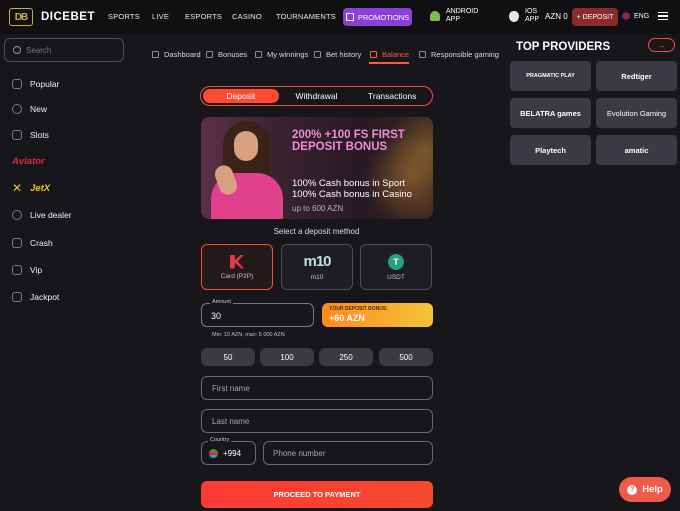 The image size is (680, 511). What do you see at coordinates (316, 231) in the screenshot?
I see `deposit-method-title: Select a deposit method` at bounding box center [316, 231].